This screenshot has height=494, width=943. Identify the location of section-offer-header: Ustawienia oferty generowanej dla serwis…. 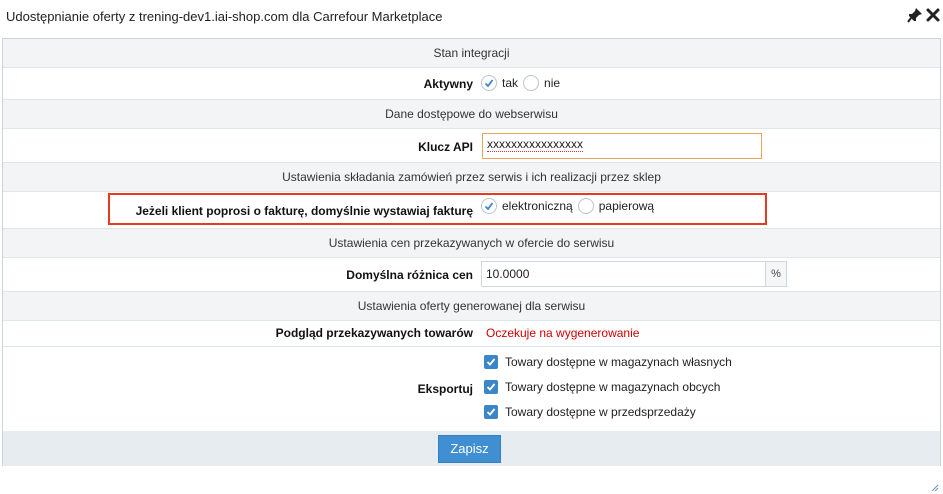
(471, 306).